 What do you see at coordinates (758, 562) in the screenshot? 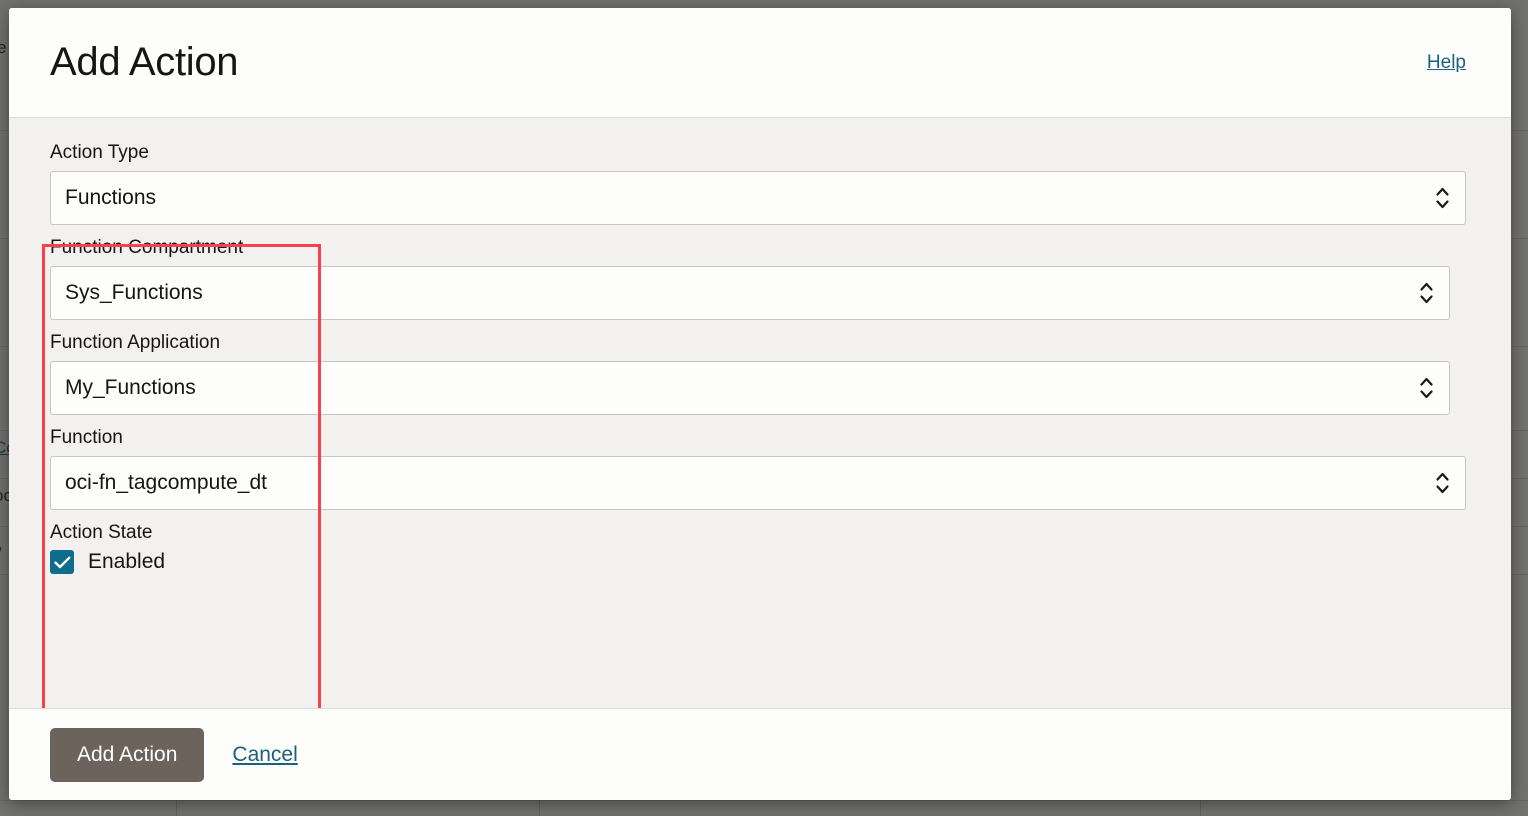
I see `action-state-row: Enabled` at bounding box center [758, 562].